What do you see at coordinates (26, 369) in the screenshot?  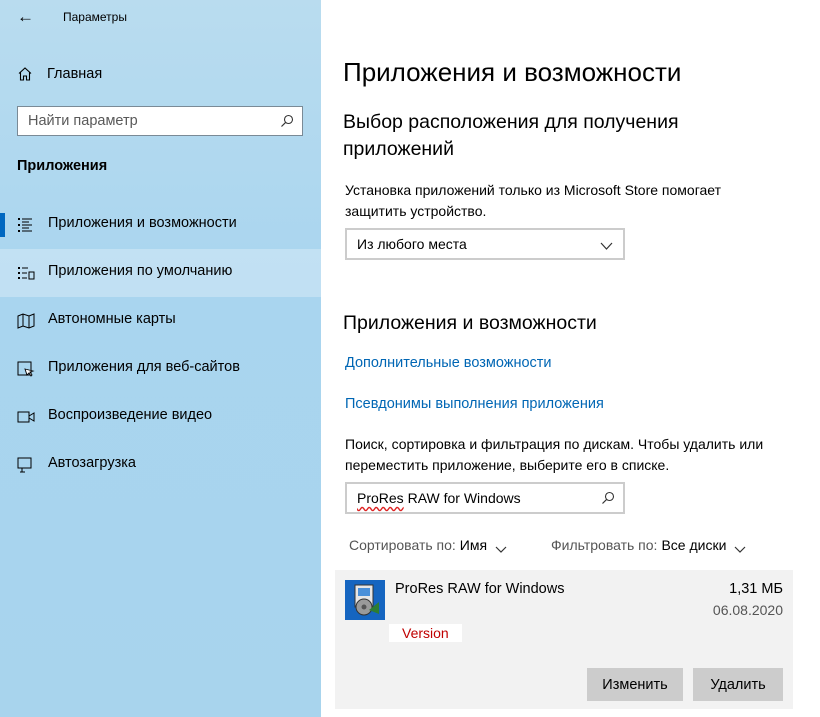 I see `web-apps-icon` at bounding box center [26, 369].